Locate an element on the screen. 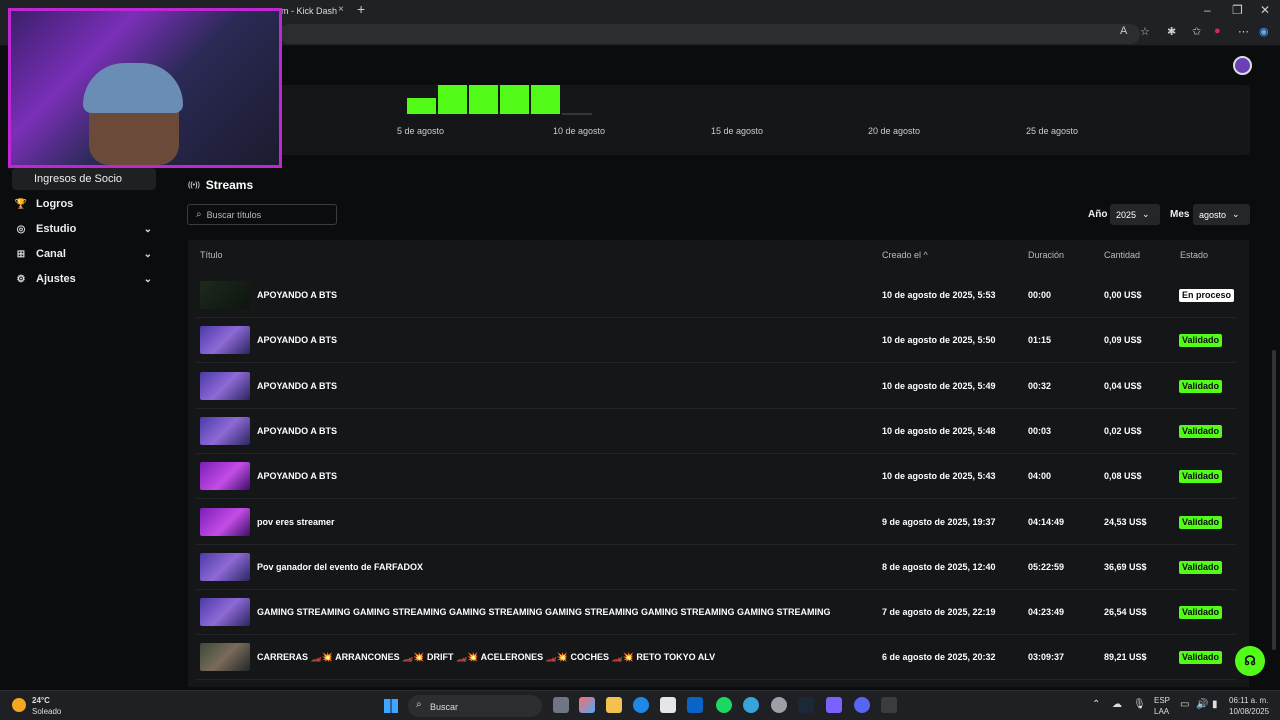 Image resolution: width=1280 pixels, height=720 pixels. close-icon: ✕ is located at coordinates (1265, 10).